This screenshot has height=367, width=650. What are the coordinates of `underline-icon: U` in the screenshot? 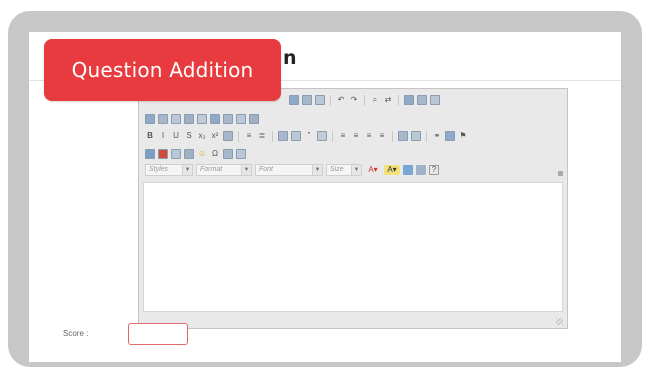 It's located at (176, 136).